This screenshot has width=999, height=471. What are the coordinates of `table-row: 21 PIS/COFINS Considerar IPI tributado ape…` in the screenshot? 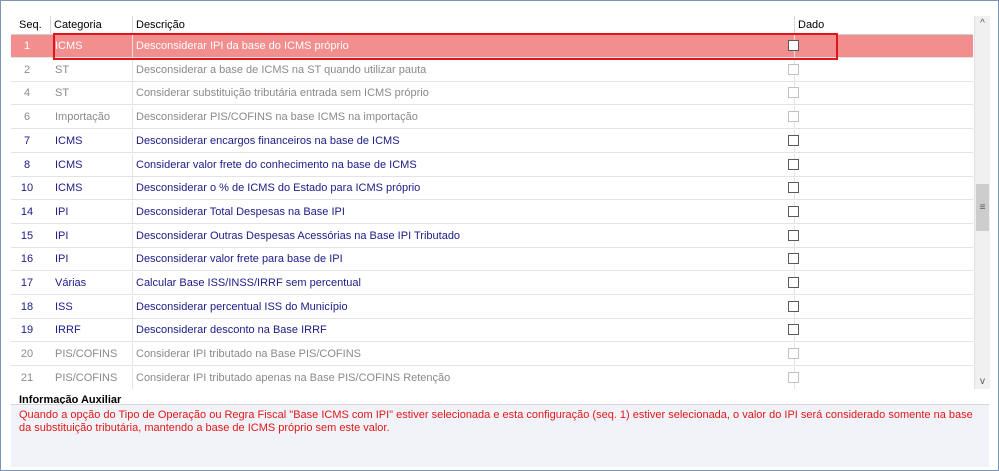 It's located at (492, 377).